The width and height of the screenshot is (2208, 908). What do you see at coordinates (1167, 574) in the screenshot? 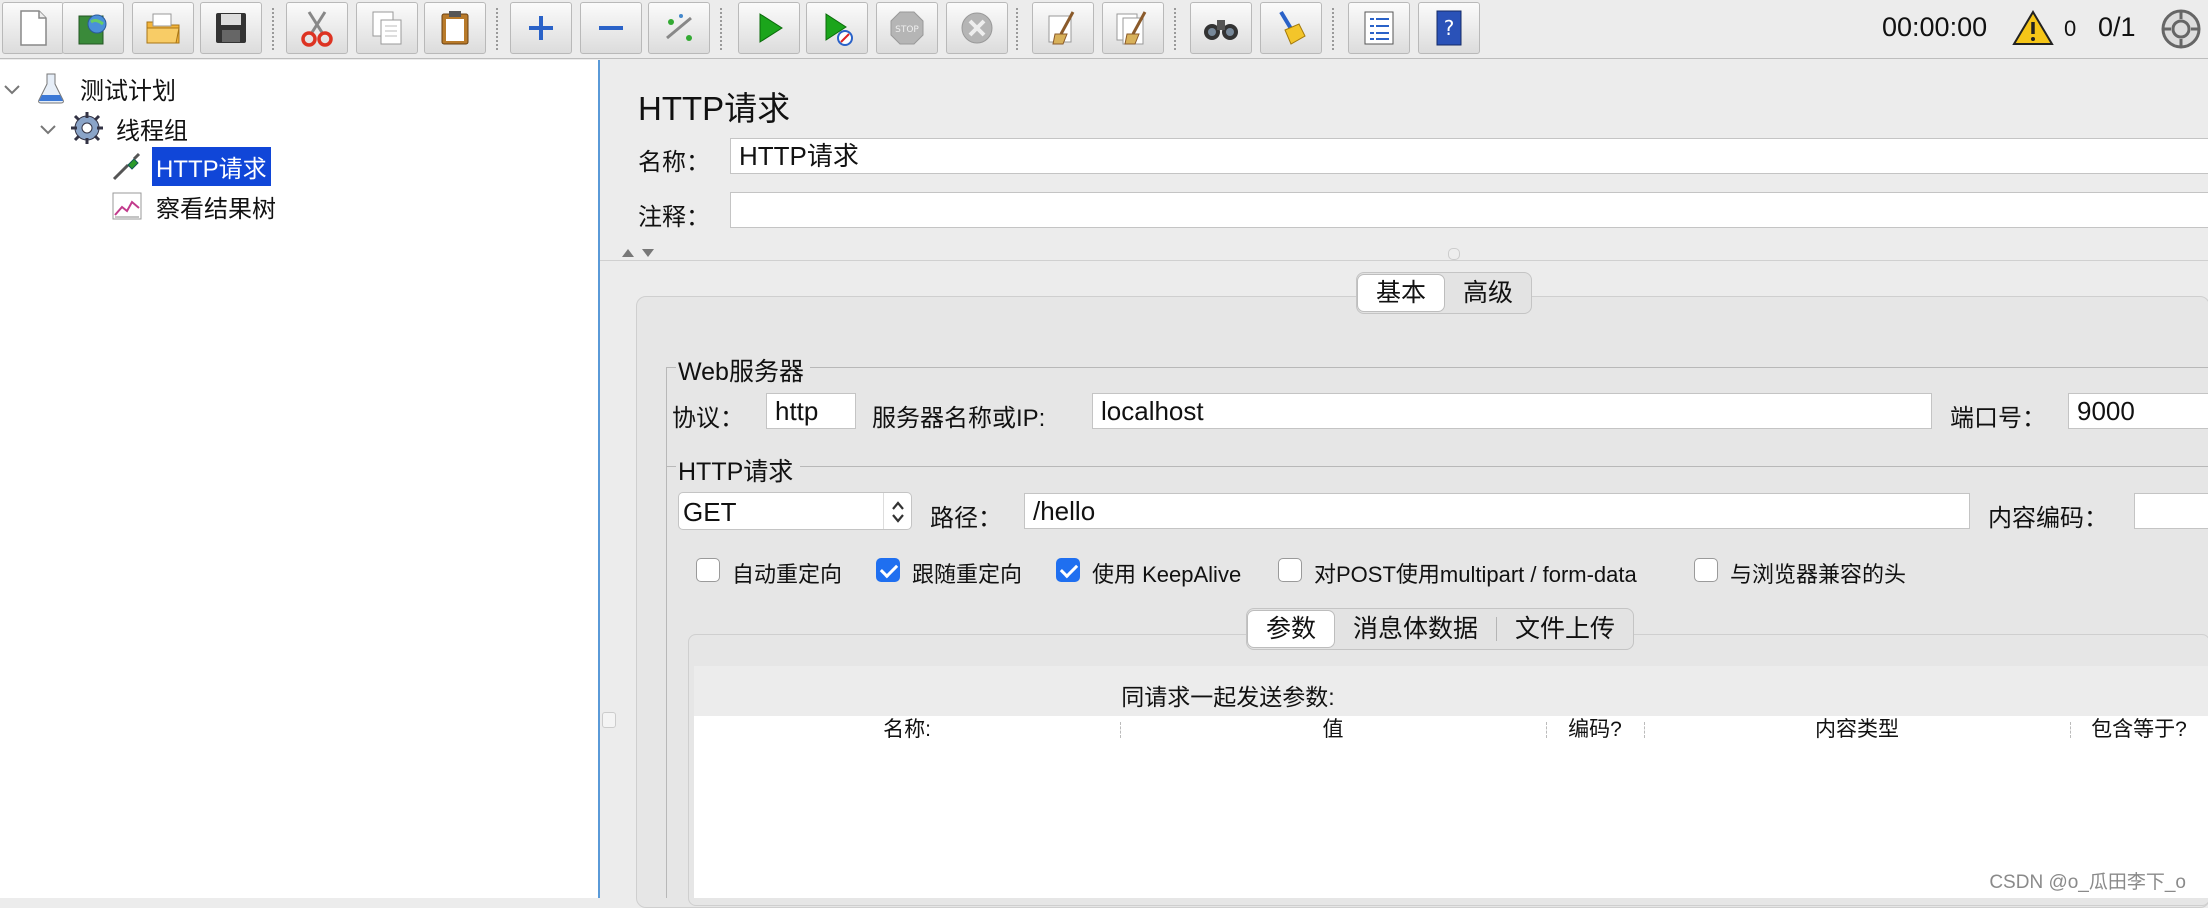
I see `keepalive-label: 使用 KeepAlive` at bounding box center [1167, 574].